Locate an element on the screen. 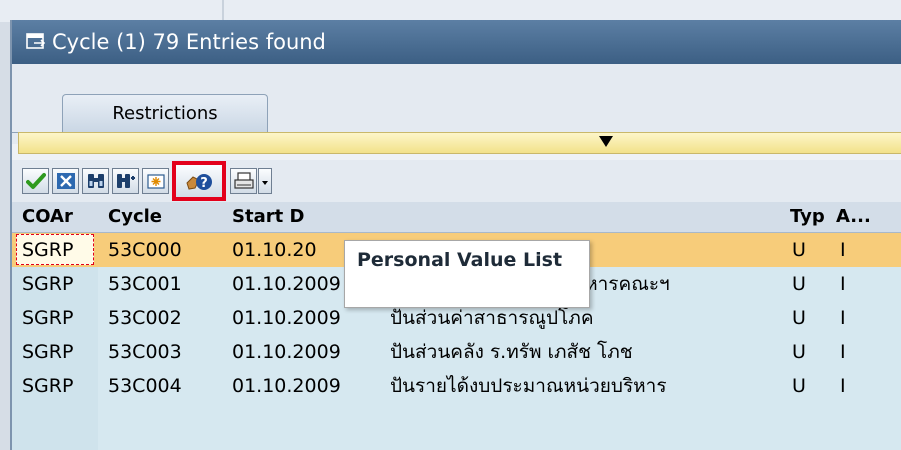 The height and width of the screenshot is (450, 901). personal-value-list-icon: ? is located at coordinates (199, 182).